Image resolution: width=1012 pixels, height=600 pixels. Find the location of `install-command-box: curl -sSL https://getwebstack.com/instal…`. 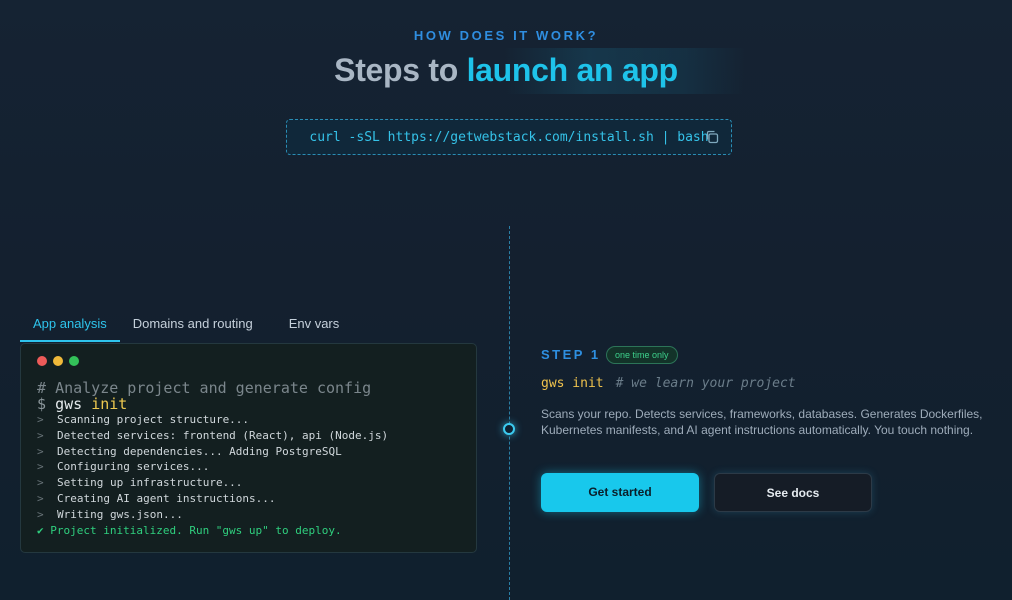

install-command-box: curl -sSL https://getwebstack.com/instal… is located at coordinates (509, 137).